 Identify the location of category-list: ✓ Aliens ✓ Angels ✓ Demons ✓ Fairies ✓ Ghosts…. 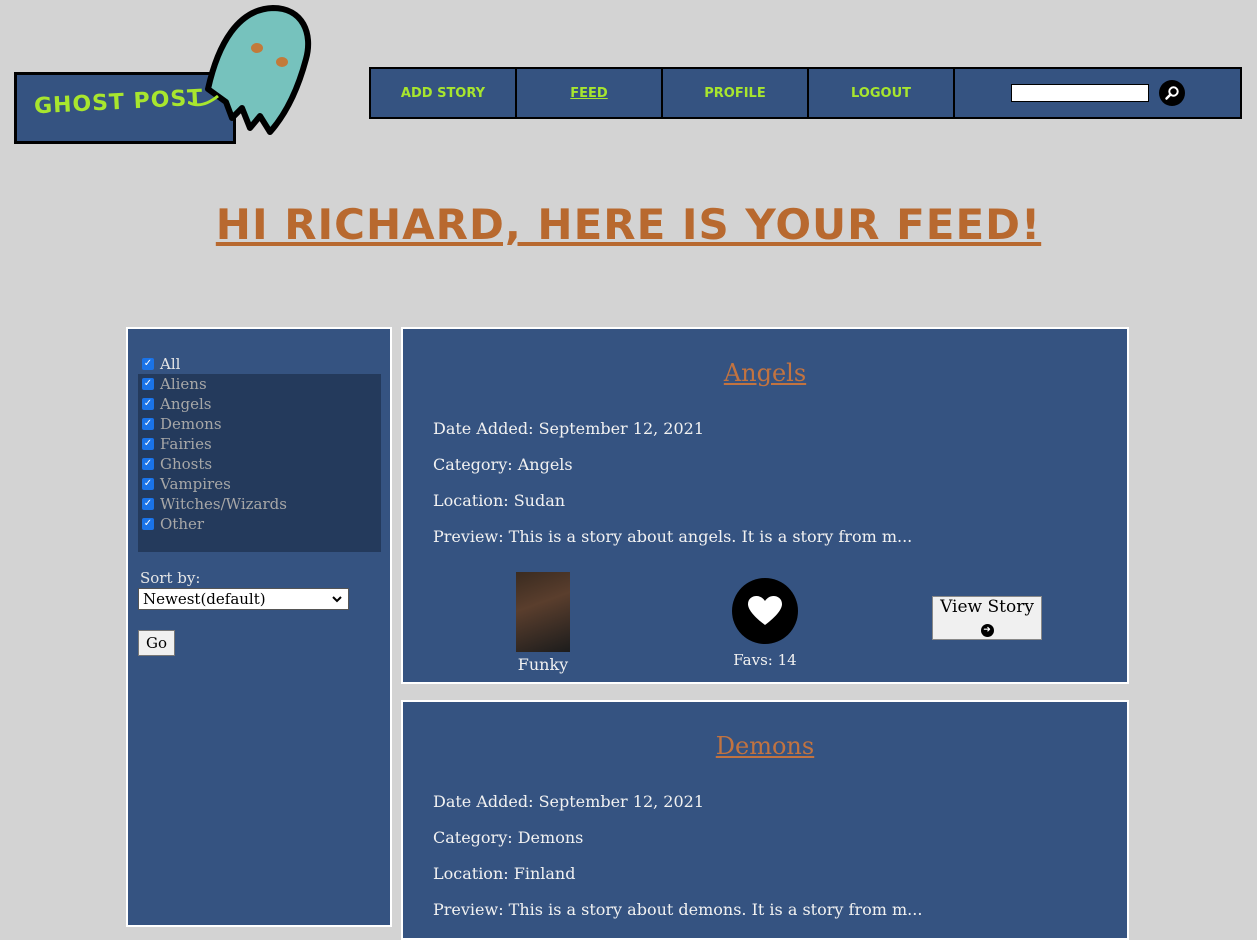
(259, 463).